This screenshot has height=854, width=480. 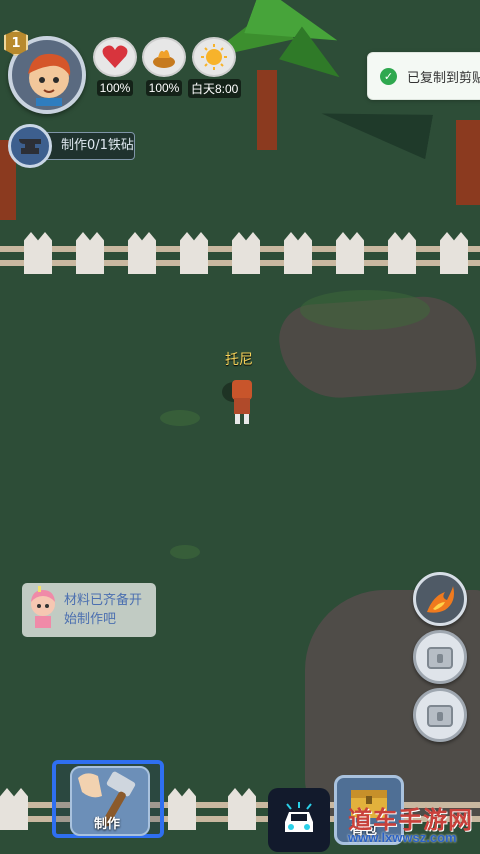 I want to click on palm-shadow, so click(x=375, y=127).